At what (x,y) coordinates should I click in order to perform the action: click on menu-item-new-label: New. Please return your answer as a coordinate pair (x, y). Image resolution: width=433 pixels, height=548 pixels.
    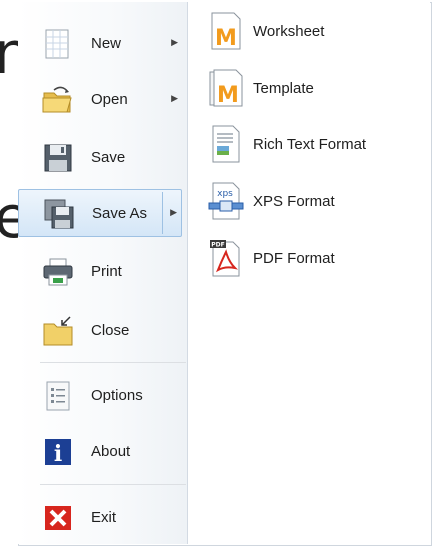
    Looking at the image, I should click on (106, 43).